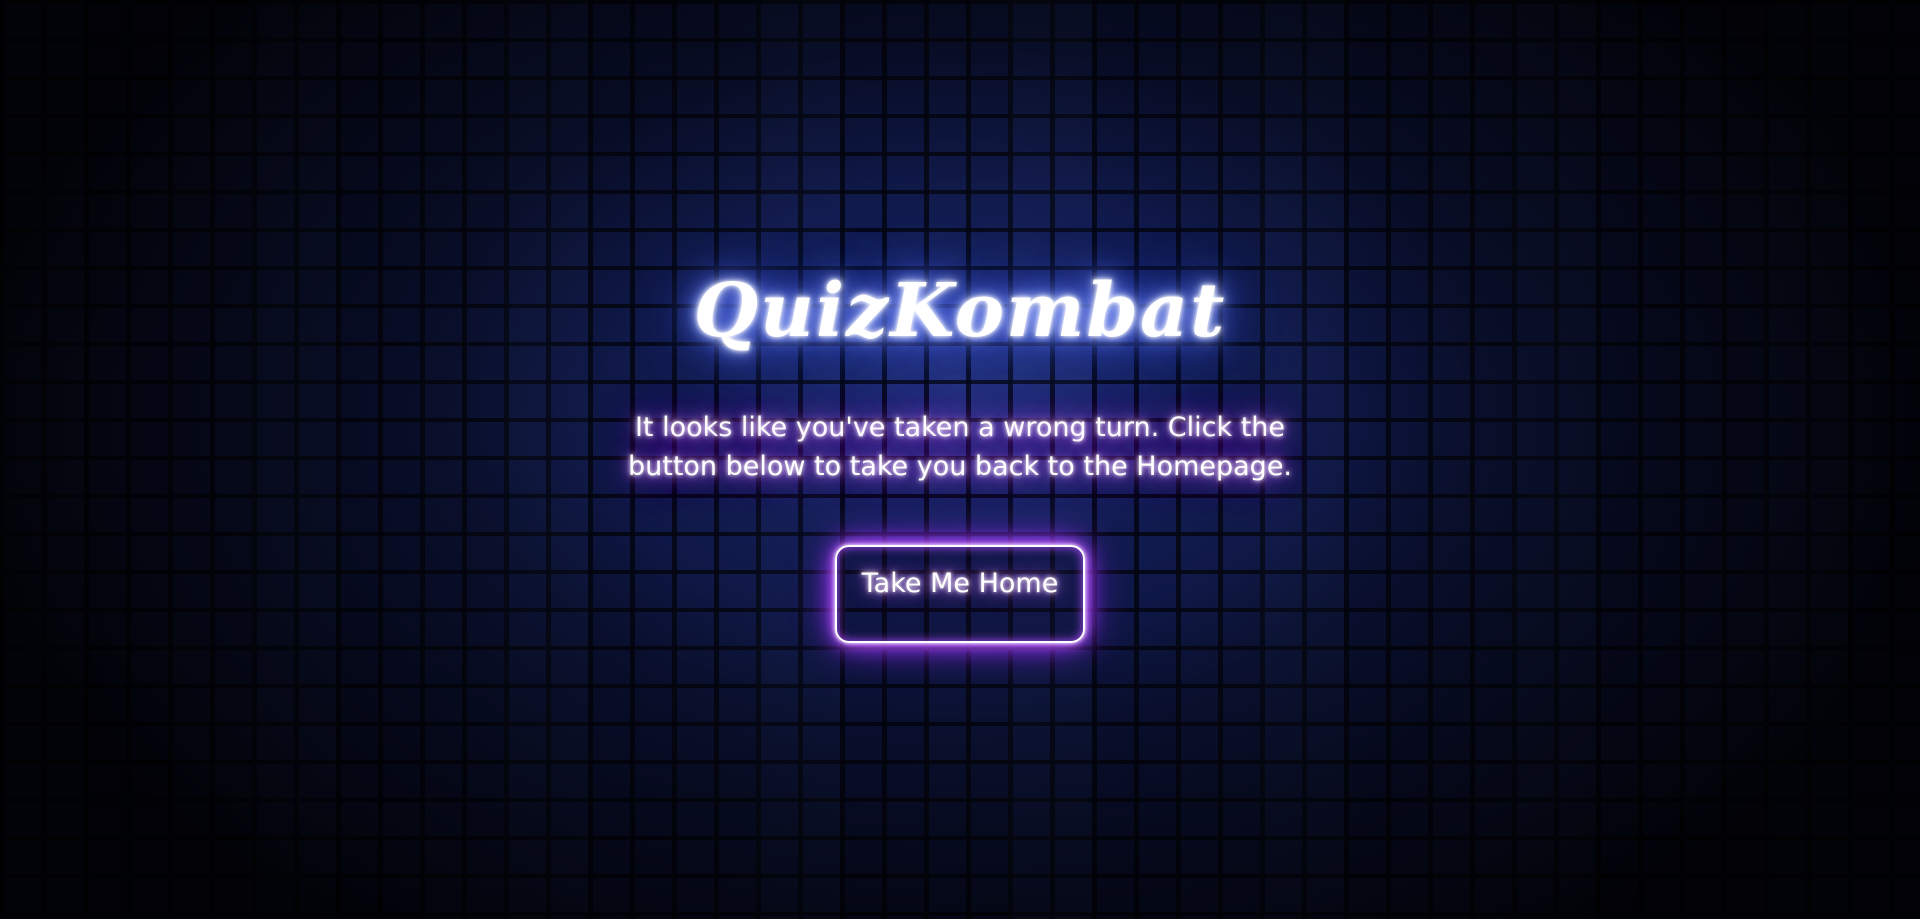  Describe the element at coordinates (960, 311) in the screenshot. I see `brand-logo-title: QuizKombat` at that location.